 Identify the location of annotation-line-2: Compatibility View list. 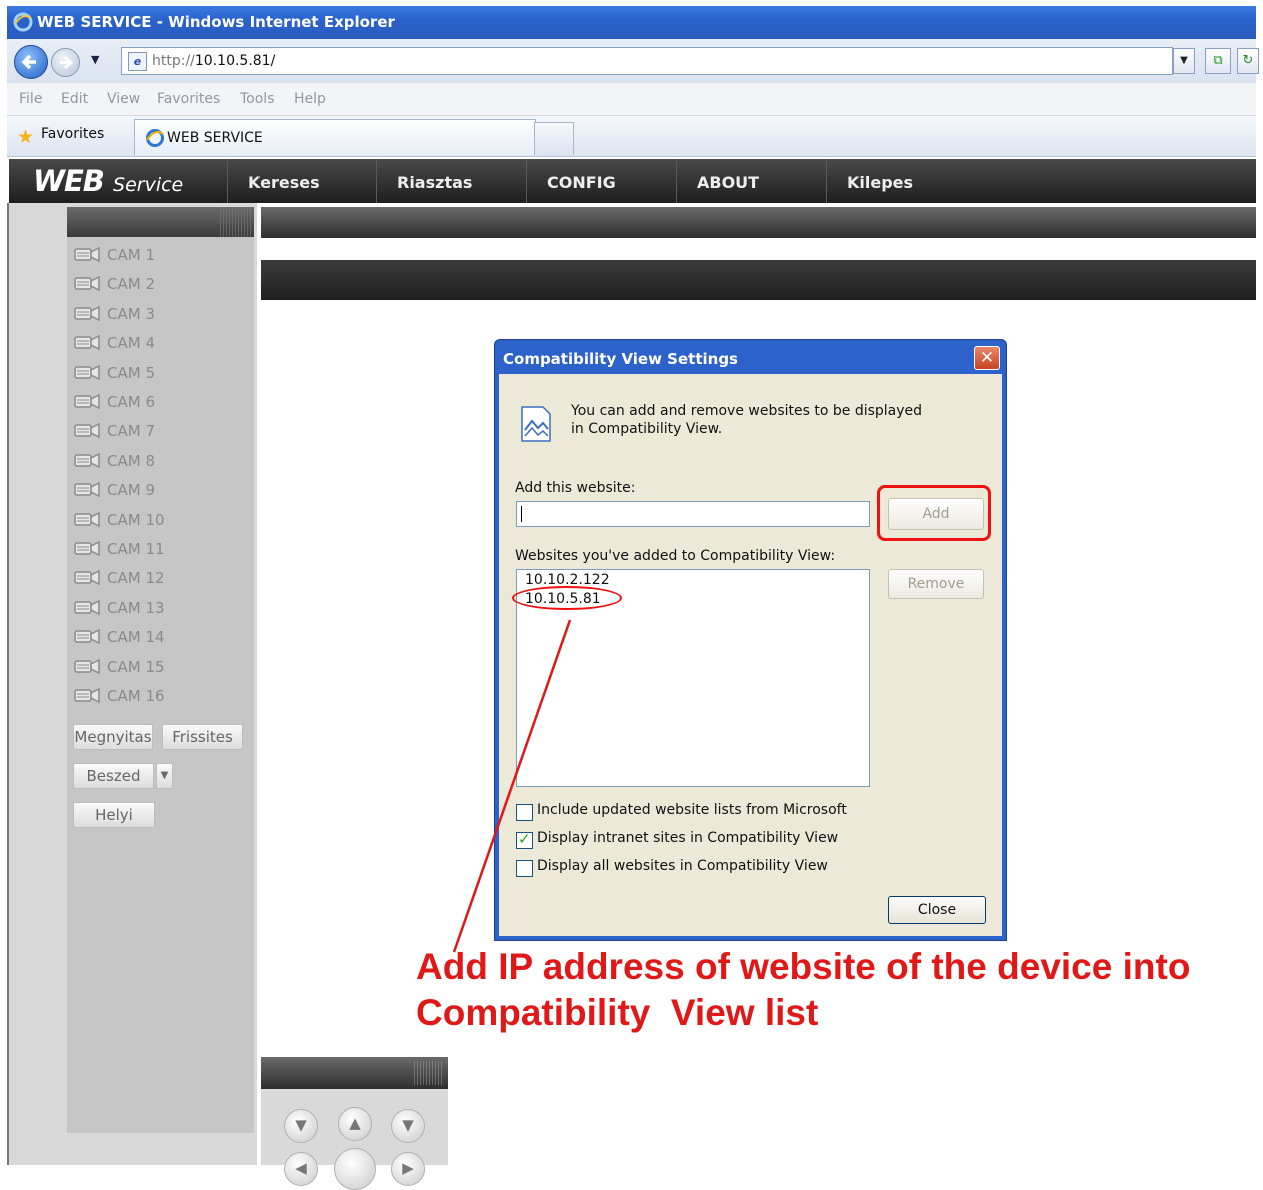
(617, 1012).